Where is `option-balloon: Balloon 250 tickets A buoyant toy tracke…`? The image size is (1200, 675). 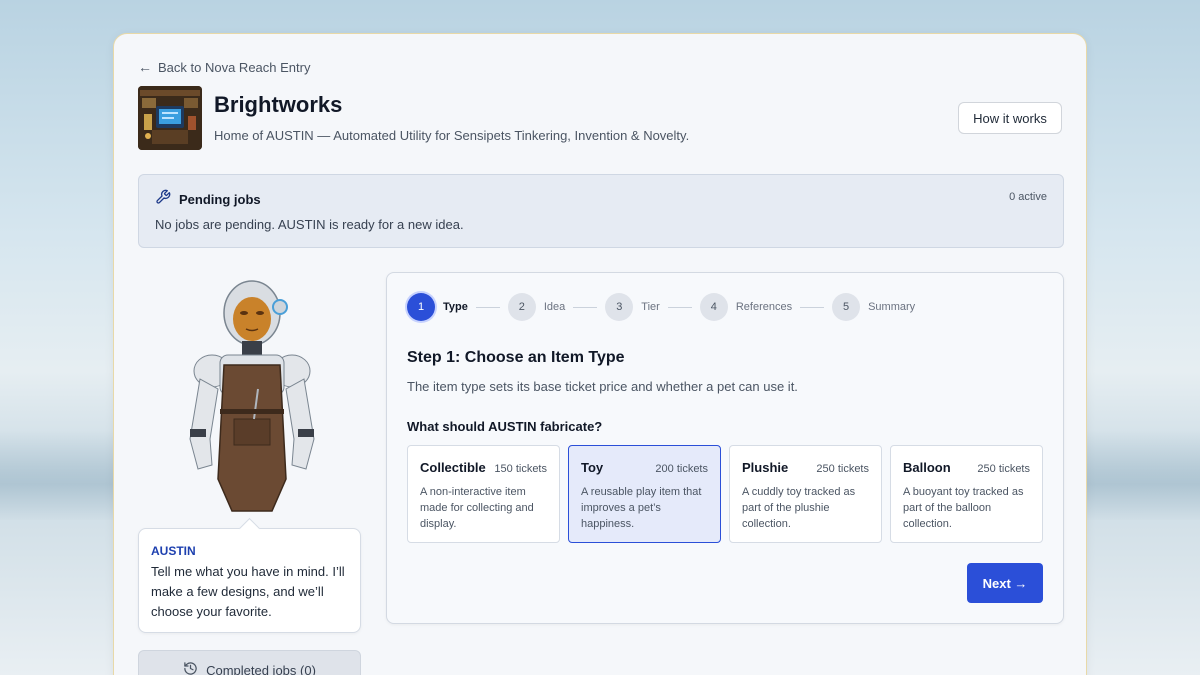
option-balloon: Balloon 250 tickets A buoyant toy tracke… is located at coordinates (966, 494).